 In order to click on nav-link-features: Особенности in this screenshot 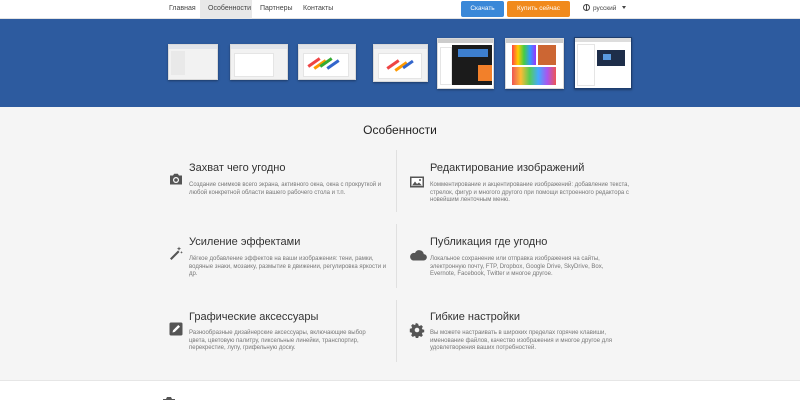, I will do `click(226, 9)`.